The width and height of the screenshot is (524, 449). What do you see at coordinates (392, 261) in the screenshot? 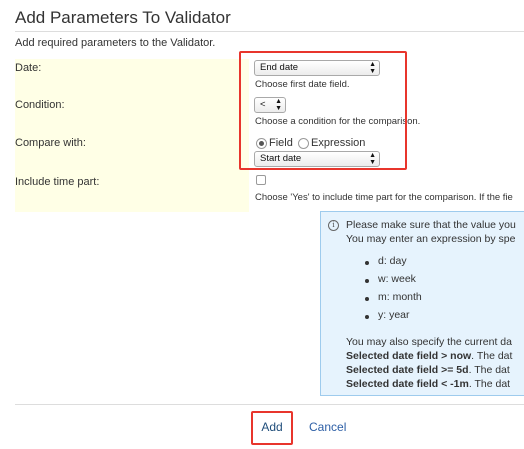
I see `info-bullet: d: day` at bounding box center [392, 261].